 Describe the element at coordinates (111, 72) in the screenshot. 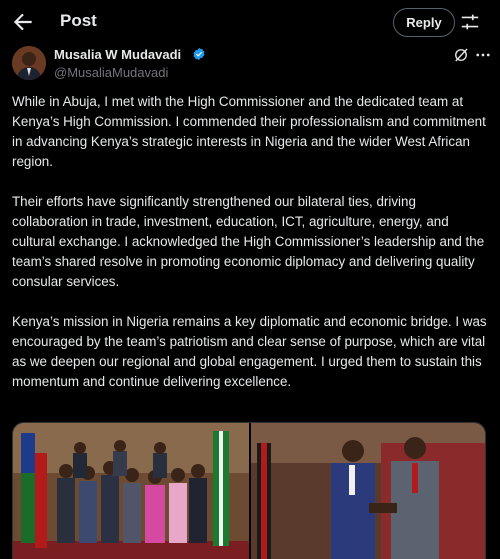

I see `author-handle: @MusaliaMudavadi` at that location.